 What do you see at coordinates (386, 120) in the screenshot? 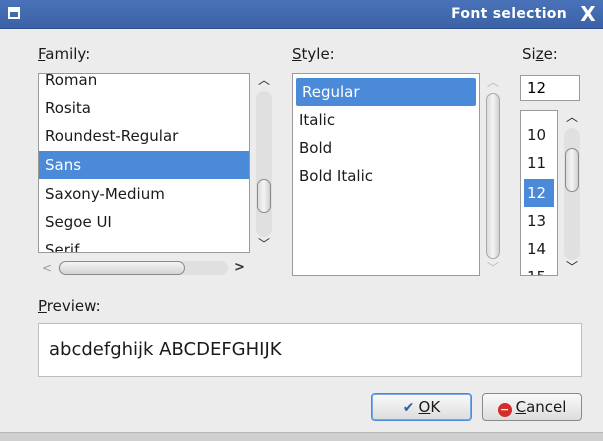
I see `style-item: Italic` at bounding box center [386, 120].